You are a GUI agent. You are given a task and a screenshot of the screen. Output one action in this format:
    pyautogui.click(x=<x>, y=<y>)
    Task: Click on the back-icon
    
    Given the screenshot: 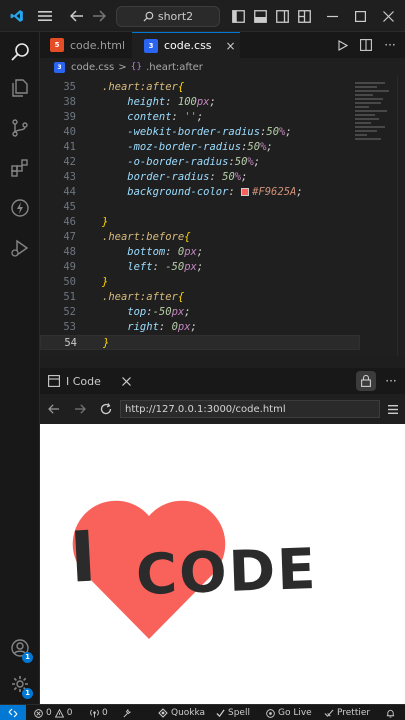 What is the action you would take?
    pyautogui.click(x=77, y=16)
    